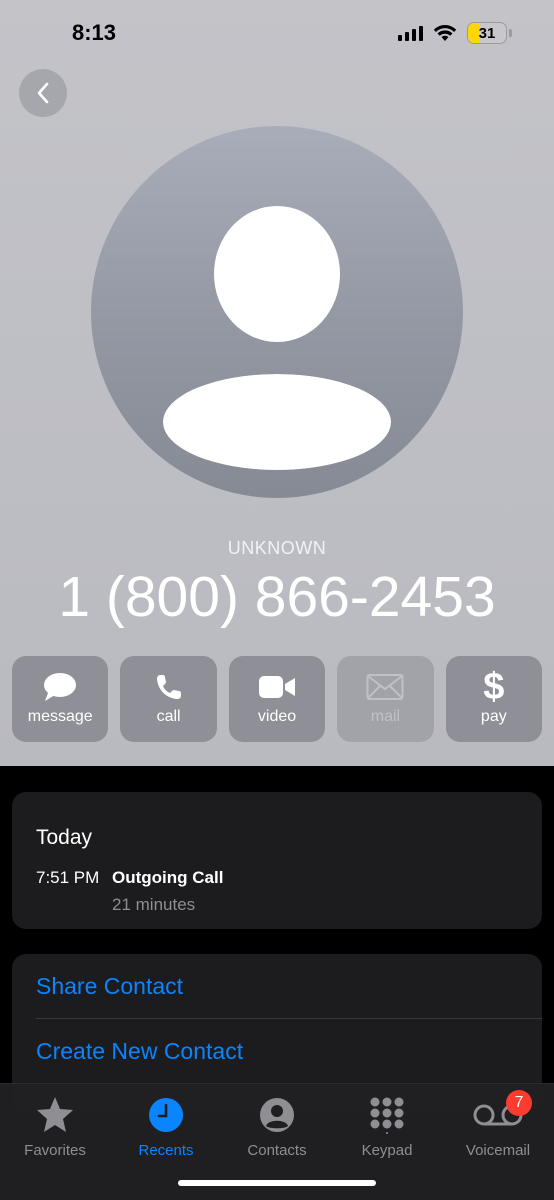 The height and width of the screenshot is (1200, 554). What do you see at coordinates (154, 904) in the screenshot?
I see `call-duration: 21 minutes` at bounding box center [154, 904].